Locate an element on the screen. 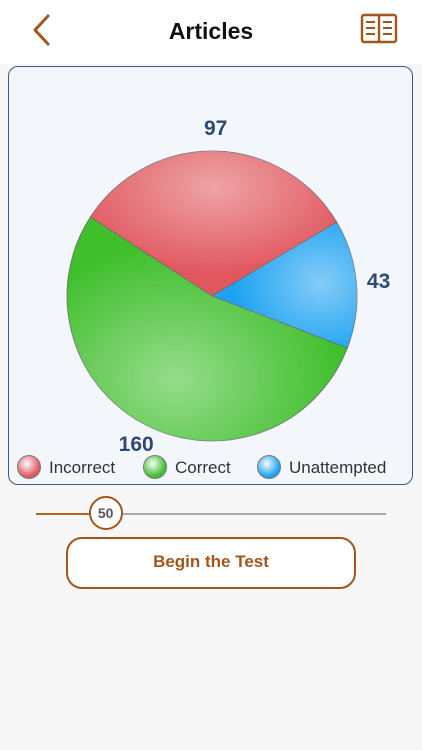 The height and width of the screenshot is (750, 422). pie-label-unattempted: 43 is located at coordinates (378, 282).